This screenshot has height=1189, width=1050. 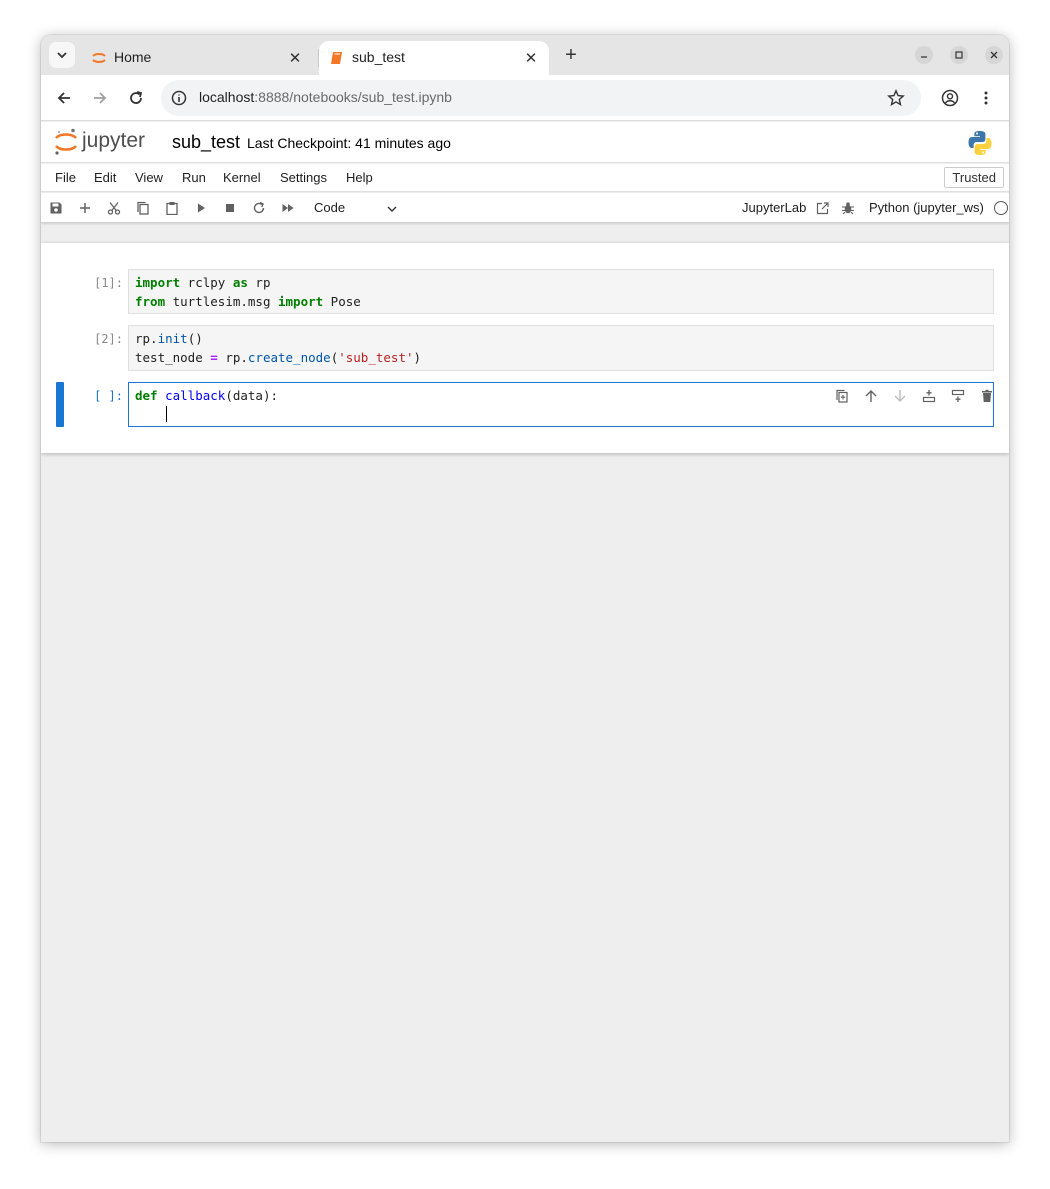 What do you see at coordinates (571, 55) in the screenshot?
I see `new-tab-button: +` at bounding box center [571, 55].